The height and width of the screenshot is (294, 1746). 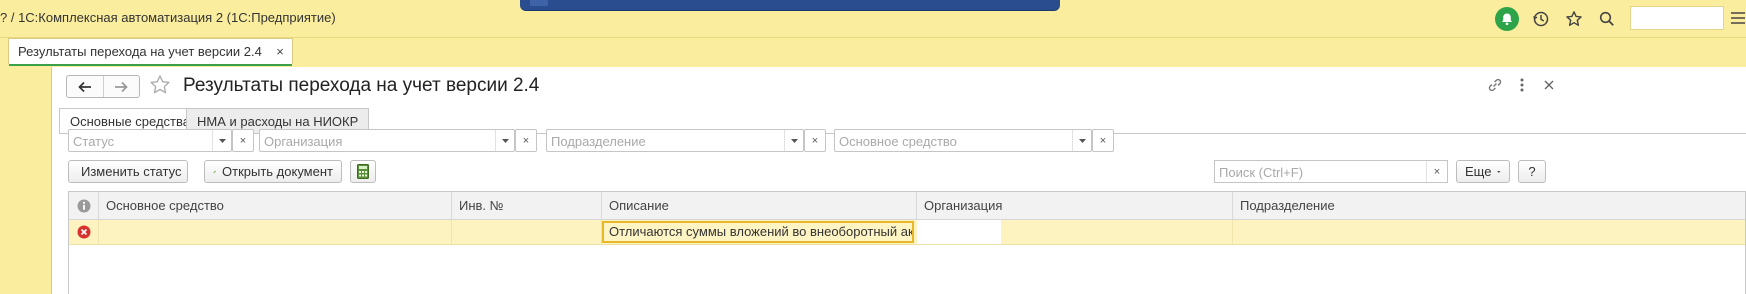 I want to click on history-button, so click(x=1541, y=19).